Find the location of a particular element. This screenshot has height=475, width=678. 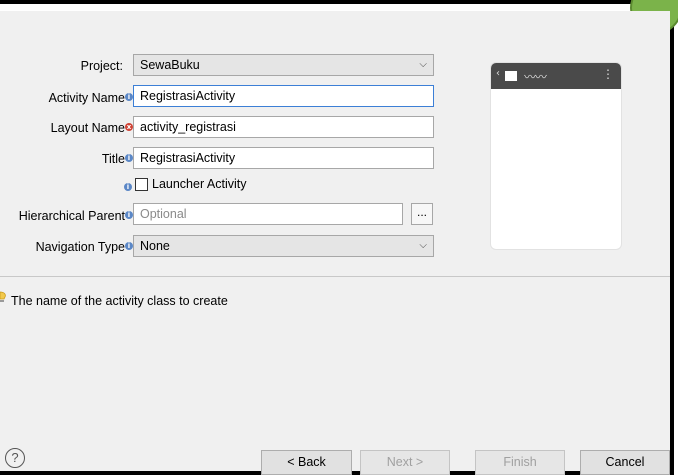

hierarchical-parent-label: Hierarchical Parent is located at coordinates (71, 216).